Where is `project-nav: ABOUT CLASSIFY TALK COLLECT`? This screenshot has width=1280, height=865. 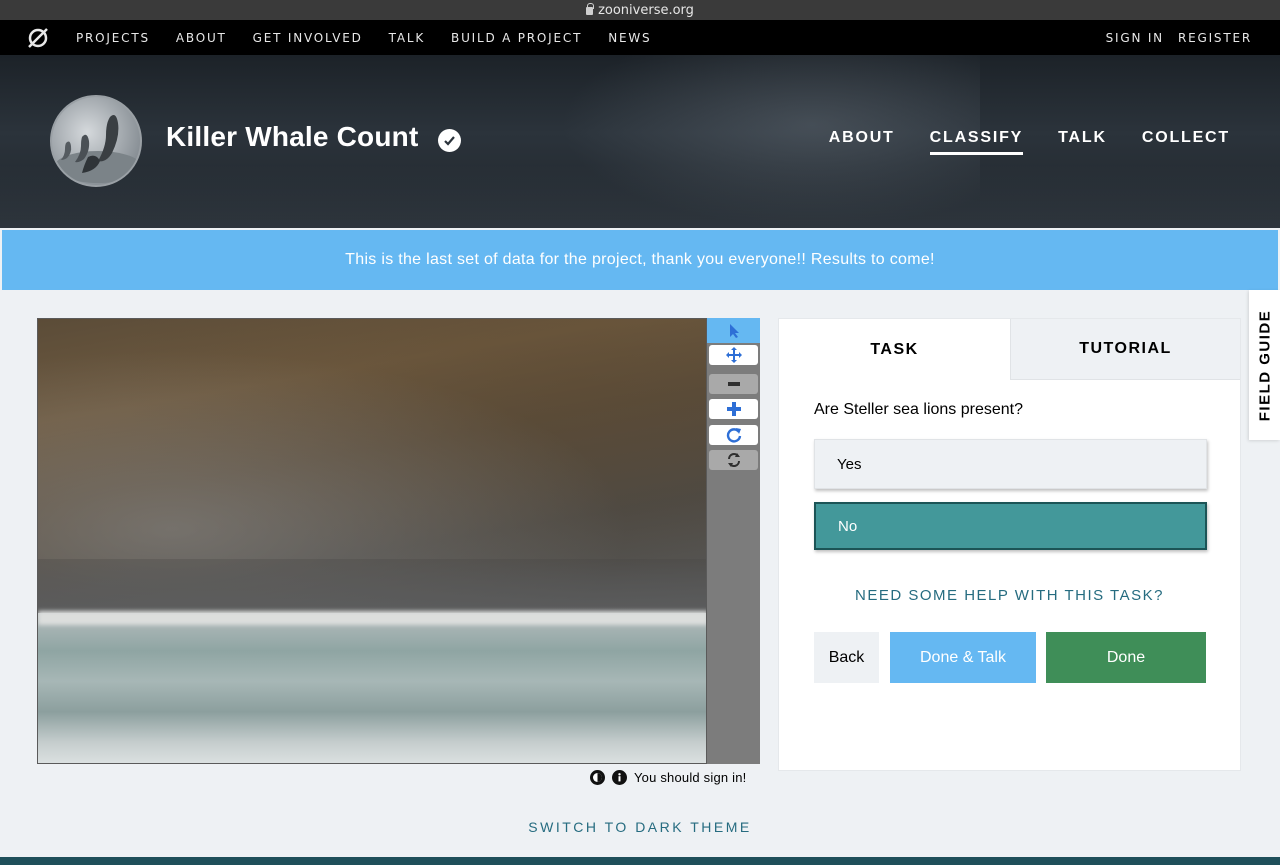 project-nav: ABOUT CLASSIFY TALK COLLECT is located at coordinates (1012, 142).